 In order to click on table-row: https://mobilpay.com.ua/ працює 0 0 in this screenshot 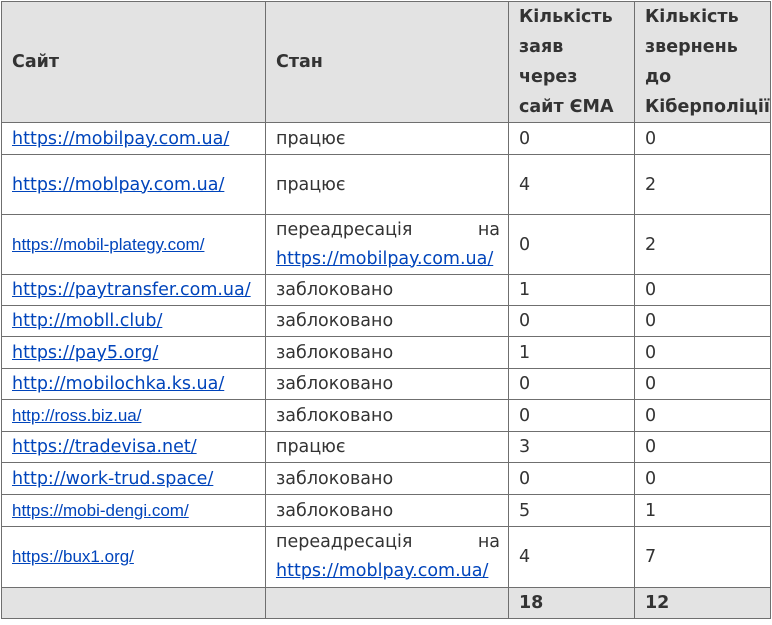, I will do `click(386, 138)`.